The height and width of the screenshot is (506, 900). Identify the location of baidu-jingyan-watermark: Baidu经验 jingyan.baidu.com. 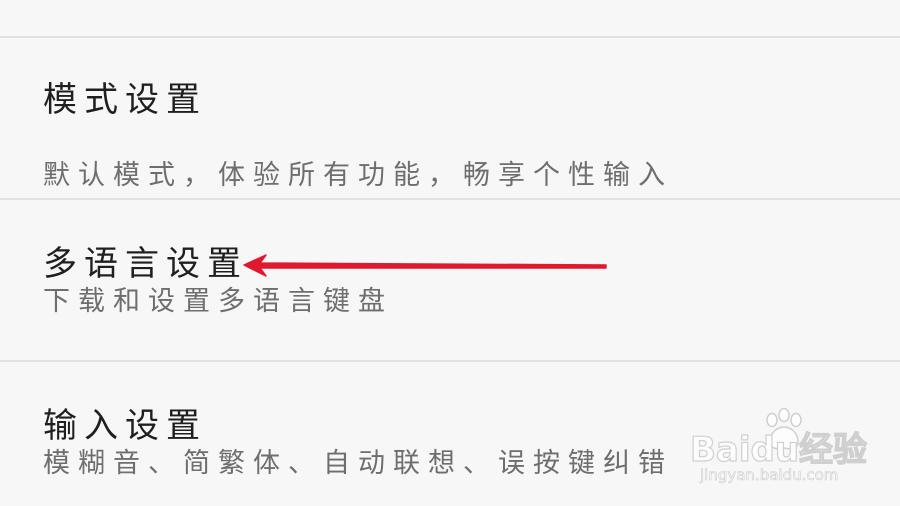
(778, 452).